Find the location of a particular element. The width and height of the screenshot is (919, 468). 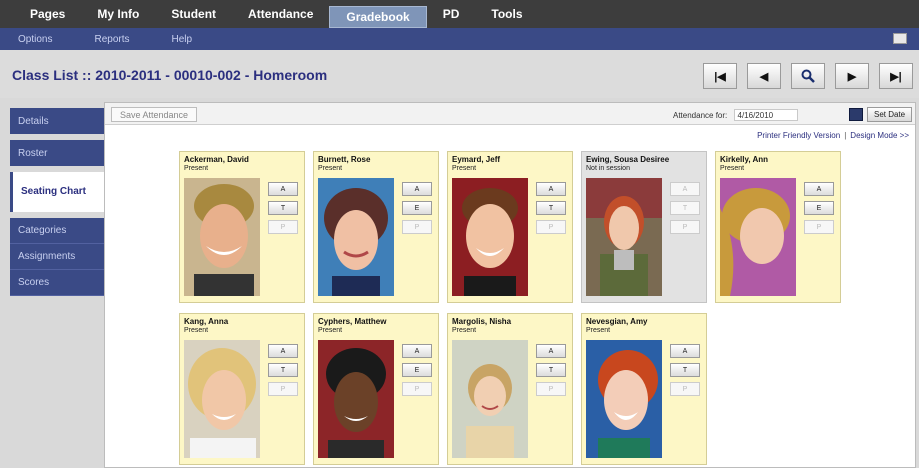

tab-student: Student is located at coordinates (193, 14).